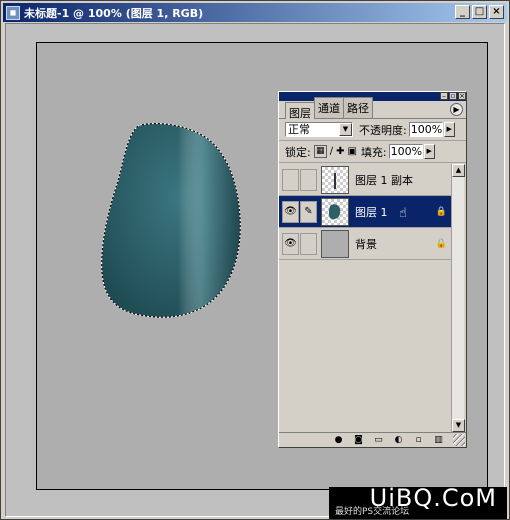 Image resolution: width=510 pixels, height=520 pixels. What do you see at coordinates (338, 440) in the screenshot?
I see `layer-style-icon: ●` at bounding box center [338, 440].